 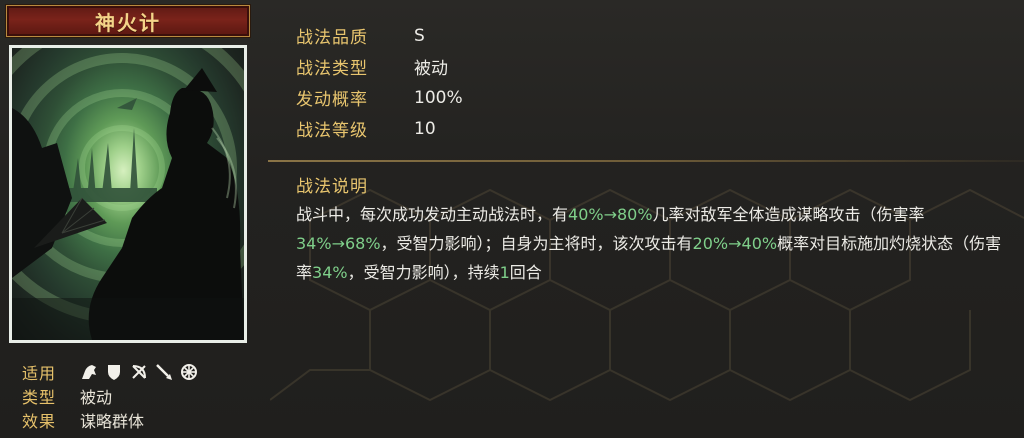 I want to click on desc-highlight: 20%→40%, so click(x=735, y=243).